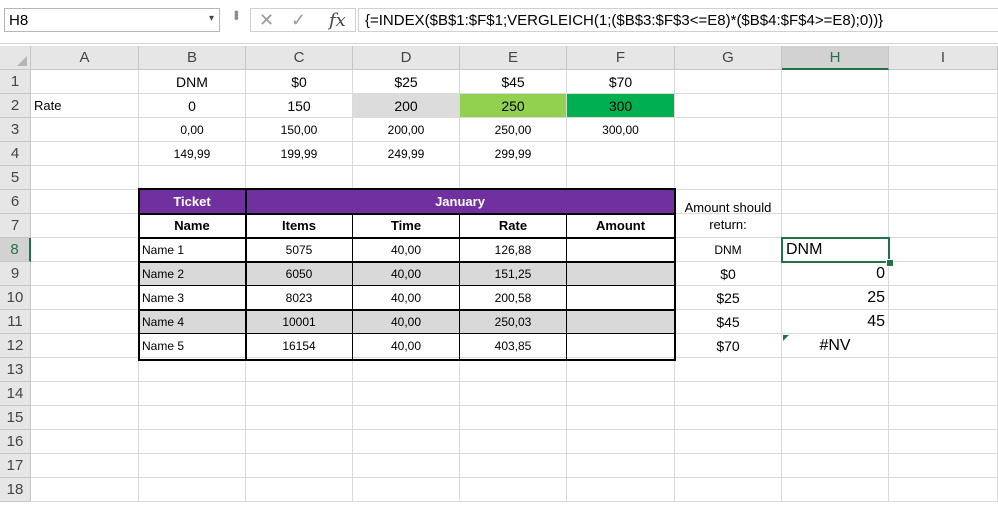 The image size is (998, 506). I want to click on cell-d2: 200, so click(406, 106).